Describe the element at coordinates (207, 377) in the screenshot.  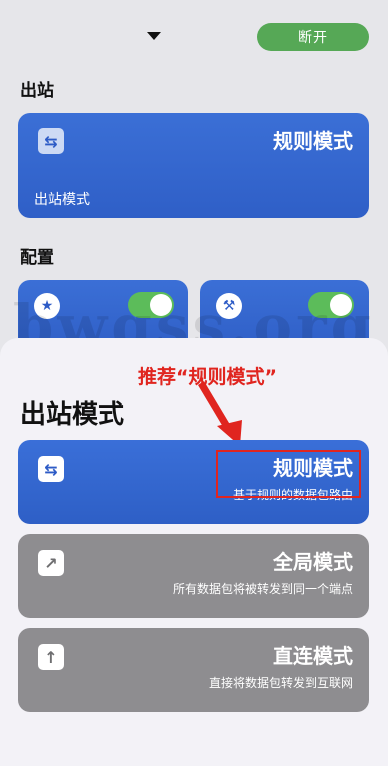
I see `annotation-label: 推荐“规则模式”` at that location.